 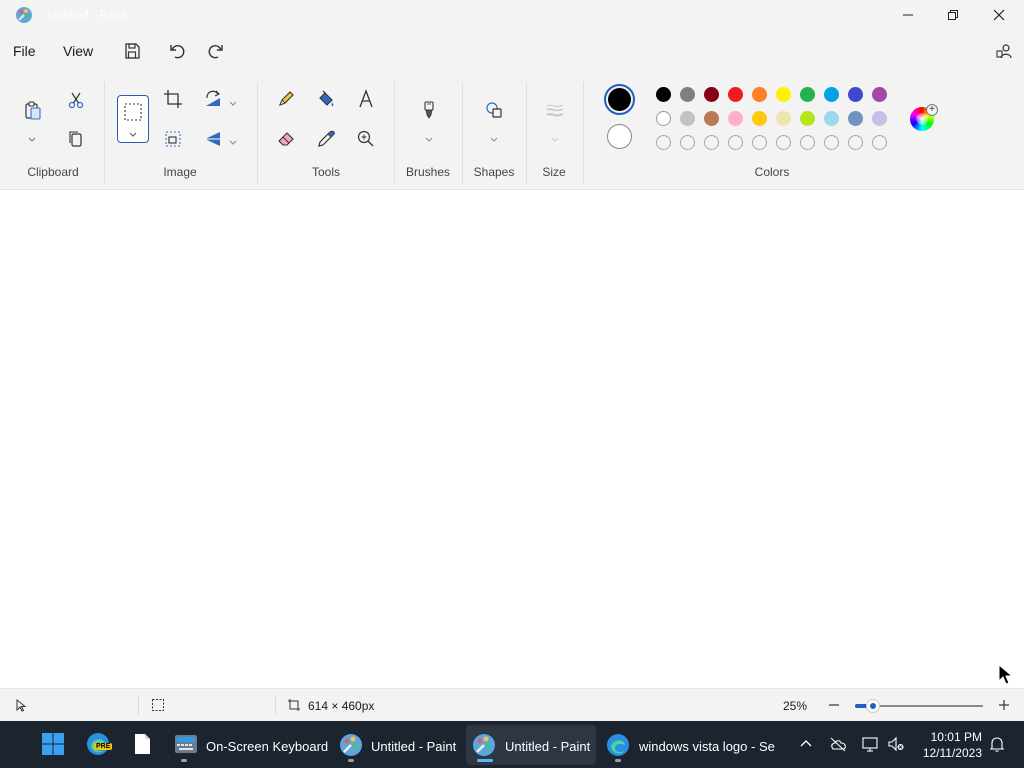 I want to click on clock-date: 12/11/2023, so click(x=948, y=753).